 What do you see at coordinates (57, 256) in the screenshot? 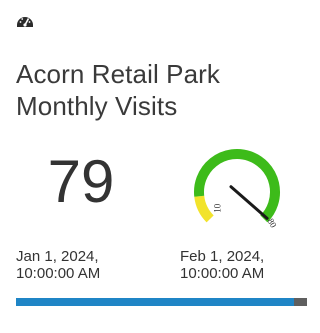
I see `start-date-line-1: Jan 1, 2024,` at bounding box center [57, 256].